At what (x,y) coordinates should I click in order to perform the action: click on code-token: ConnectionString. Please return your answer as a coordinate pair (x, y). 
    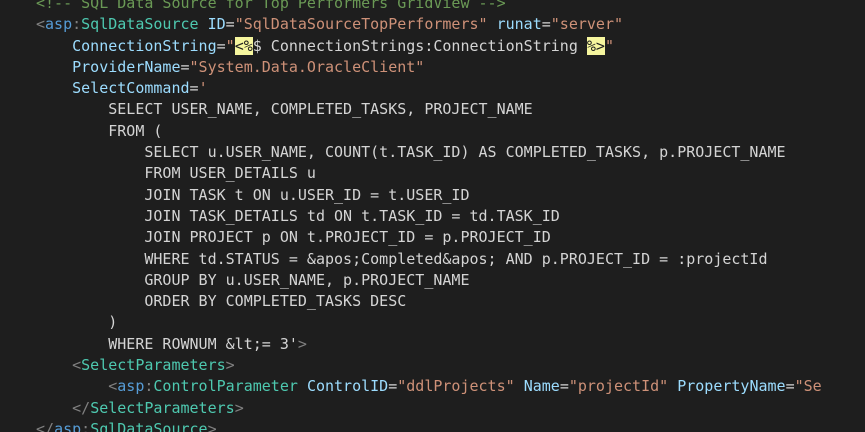
    Looking at the image, I should click on (144, 45).